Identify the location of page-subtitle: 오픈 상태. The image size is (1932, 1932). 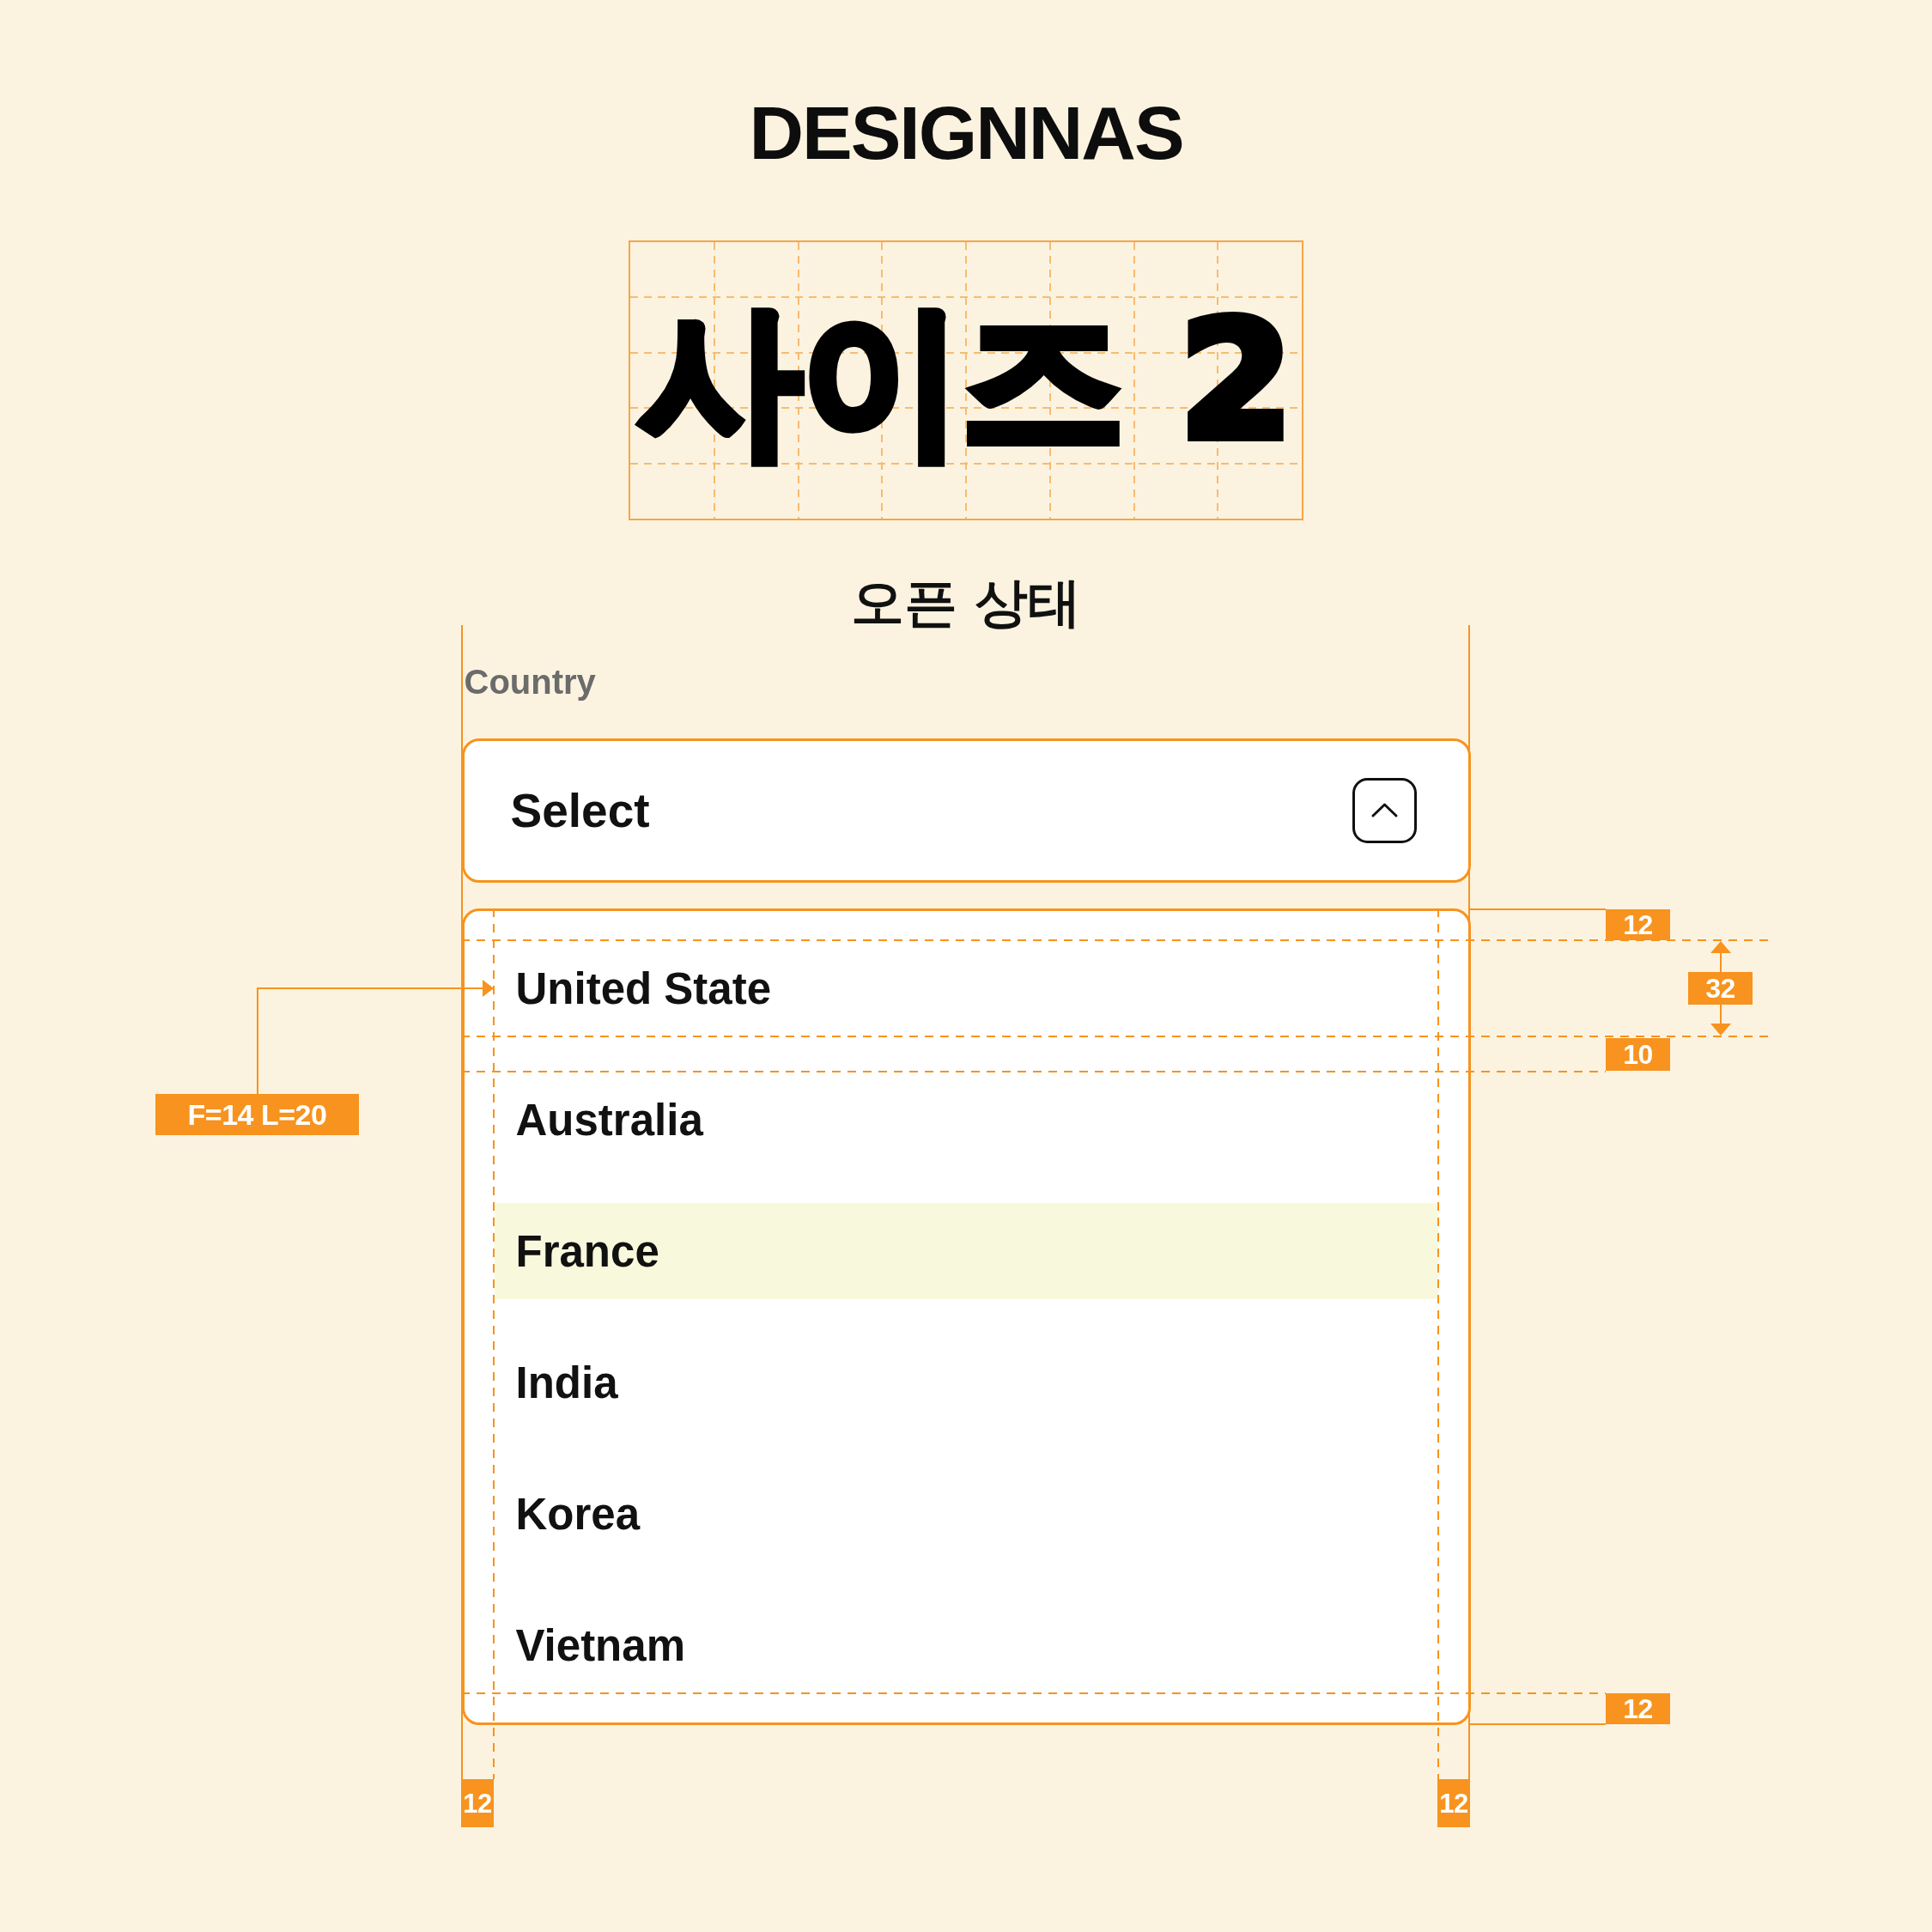
(966, 602).